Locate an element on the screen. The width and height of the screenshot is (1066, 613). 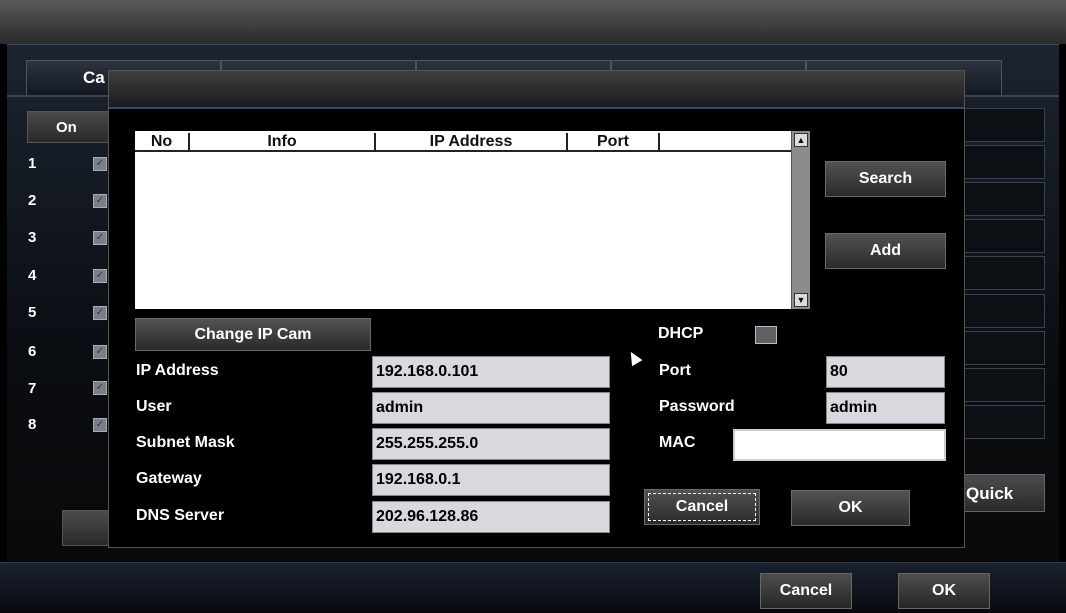
dialog-title-bar is located at coordinates (536, 90).